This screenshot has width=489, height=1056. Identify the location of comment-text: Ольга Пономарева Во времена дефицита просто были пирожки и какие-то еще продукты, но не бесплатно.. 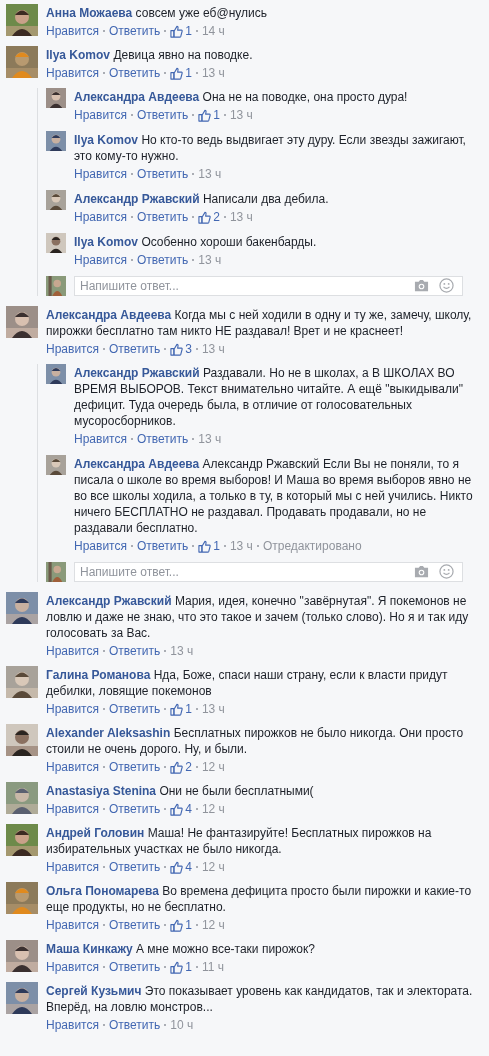
(259, 899).